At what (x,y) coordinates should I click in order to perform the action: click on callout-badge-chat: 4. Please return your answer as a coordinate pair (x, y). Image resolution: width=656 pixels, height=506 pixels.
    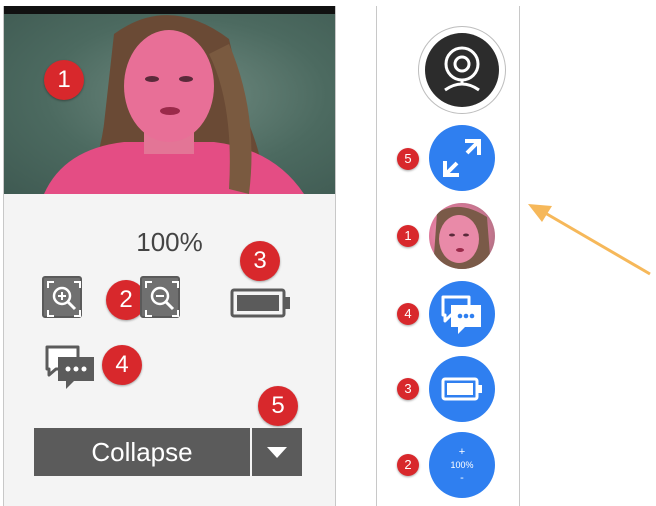
    Looking at the image, I should click on (122, 365).